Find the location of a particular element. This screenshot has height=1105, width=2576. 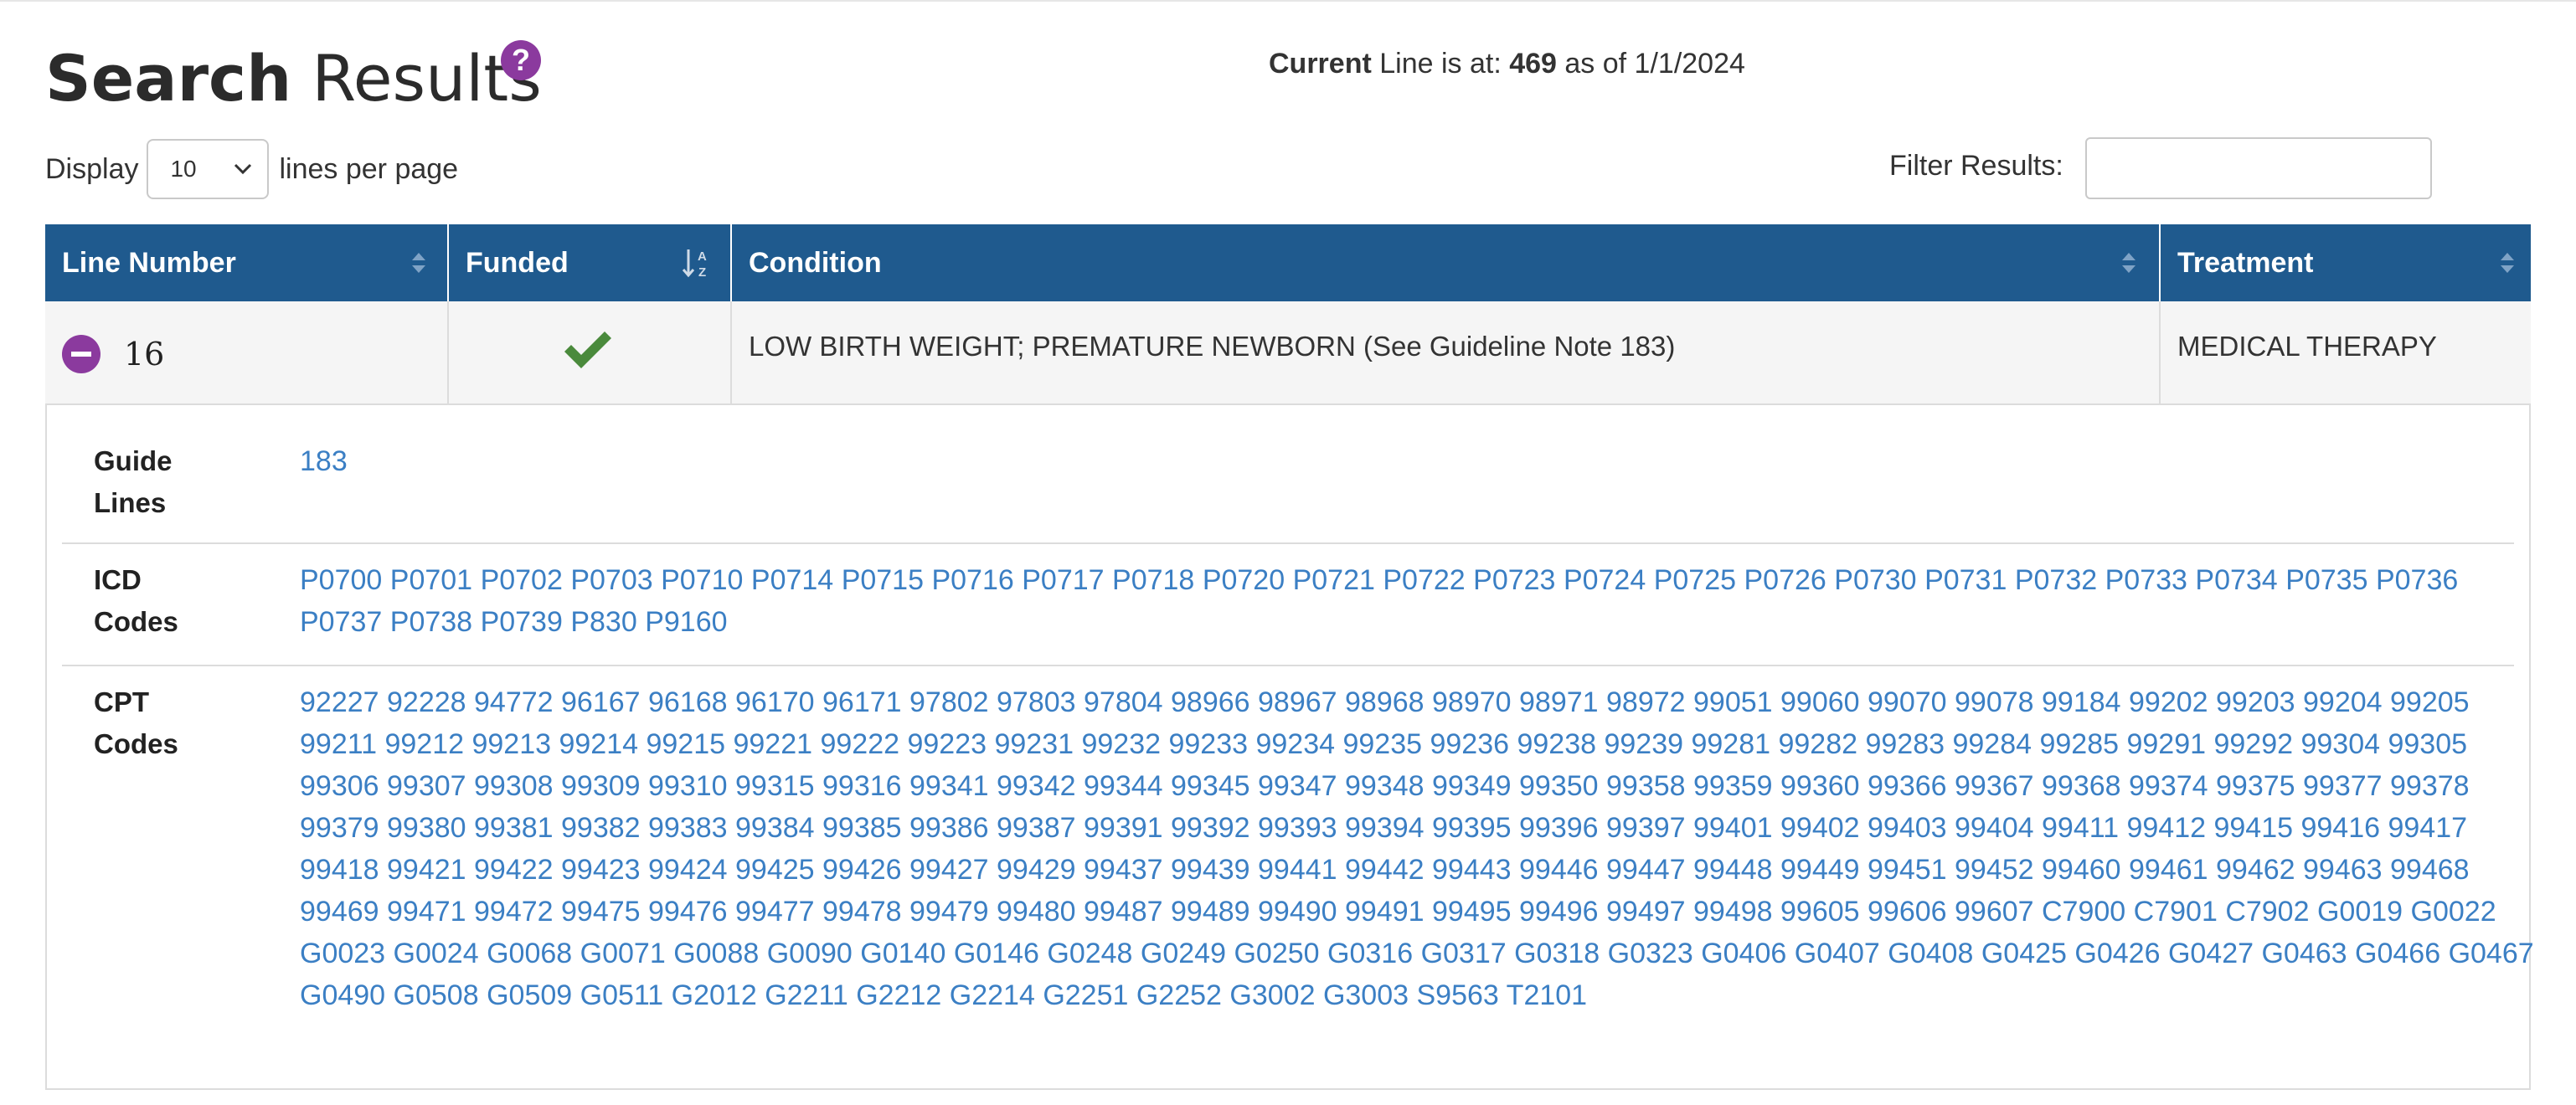

code-link: 99382 is located at coordinates (597, 828).